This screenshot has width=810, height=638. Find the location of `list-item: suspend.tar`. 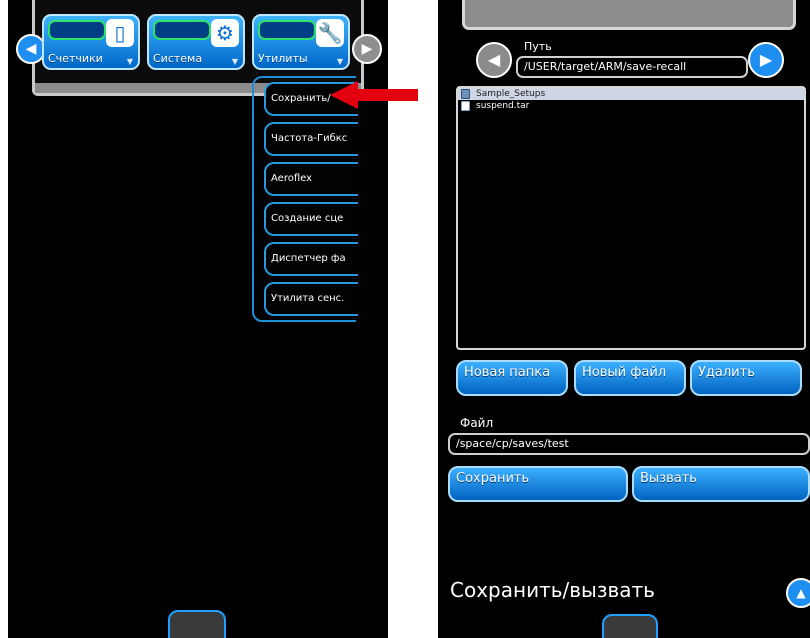

list-item: suspend.tar is located at coordinates (631, 106).